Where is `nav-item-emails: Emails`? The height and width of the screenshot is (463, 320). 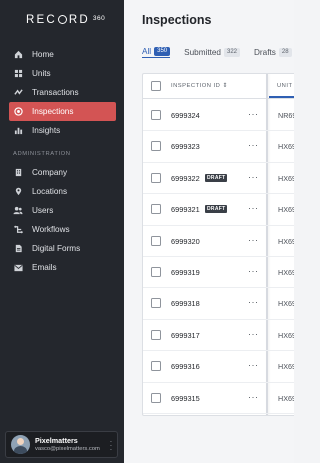
nav-item-emails: Emails is located at coordinates (62, 267).